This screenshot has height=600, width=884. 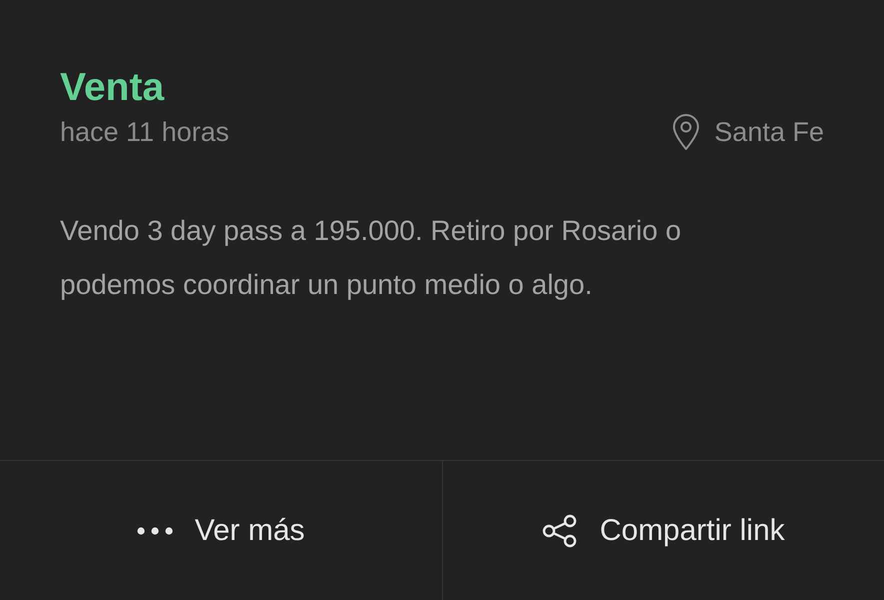 What do you see at coordinates (371, 258) in the screenshot?
I see `post-text: Vendo 3 day pass a 195.000. Retiro por Rosario o podemos coordinar un punto medio o algo.` at bounding box center [371, 258].